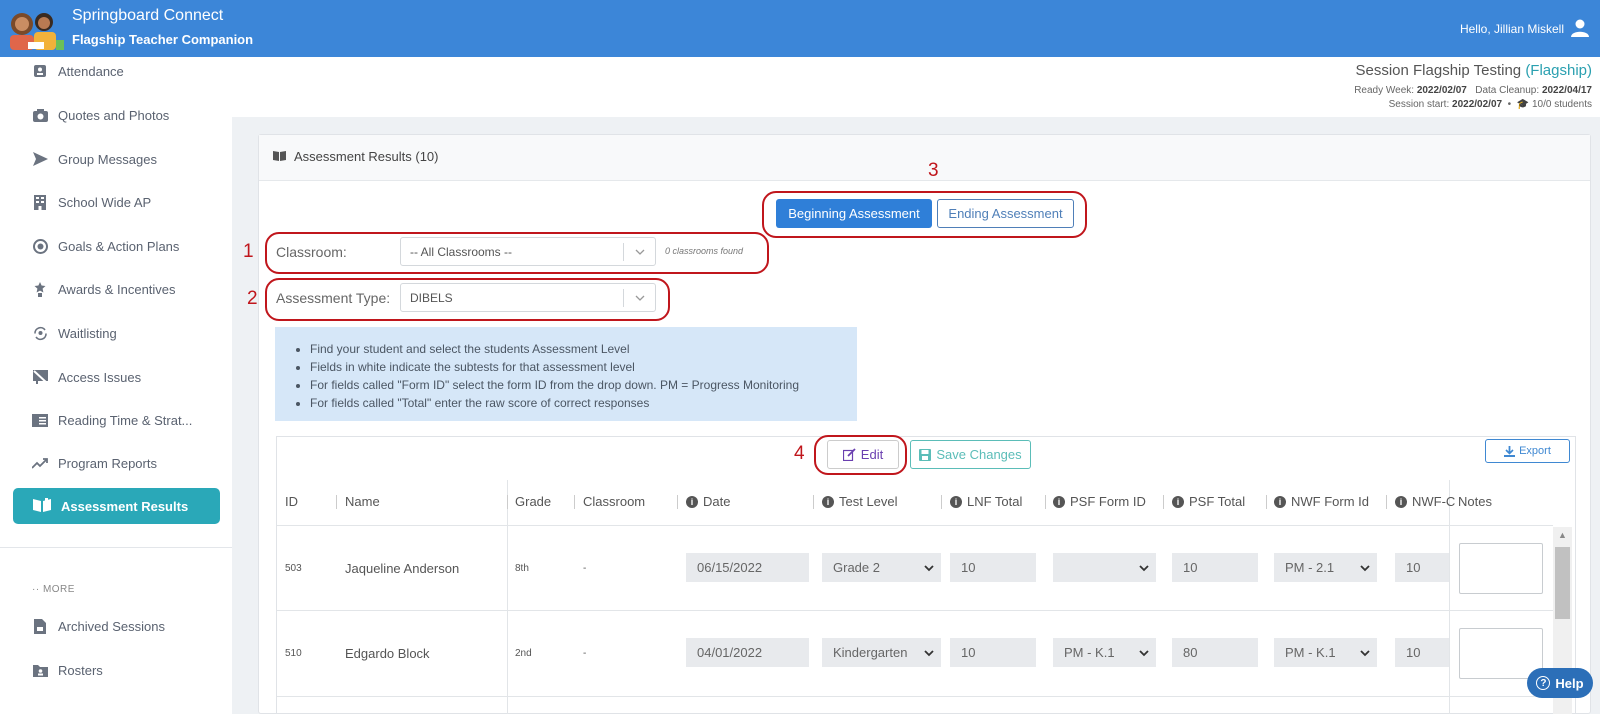 This screenshot has height=714, width=1600. What do you see at coordinates (100, 115) in the screenshot?
I see `sidebar-item-quotes-photos: Quotes and Photos` at bounding box center [100, 115].